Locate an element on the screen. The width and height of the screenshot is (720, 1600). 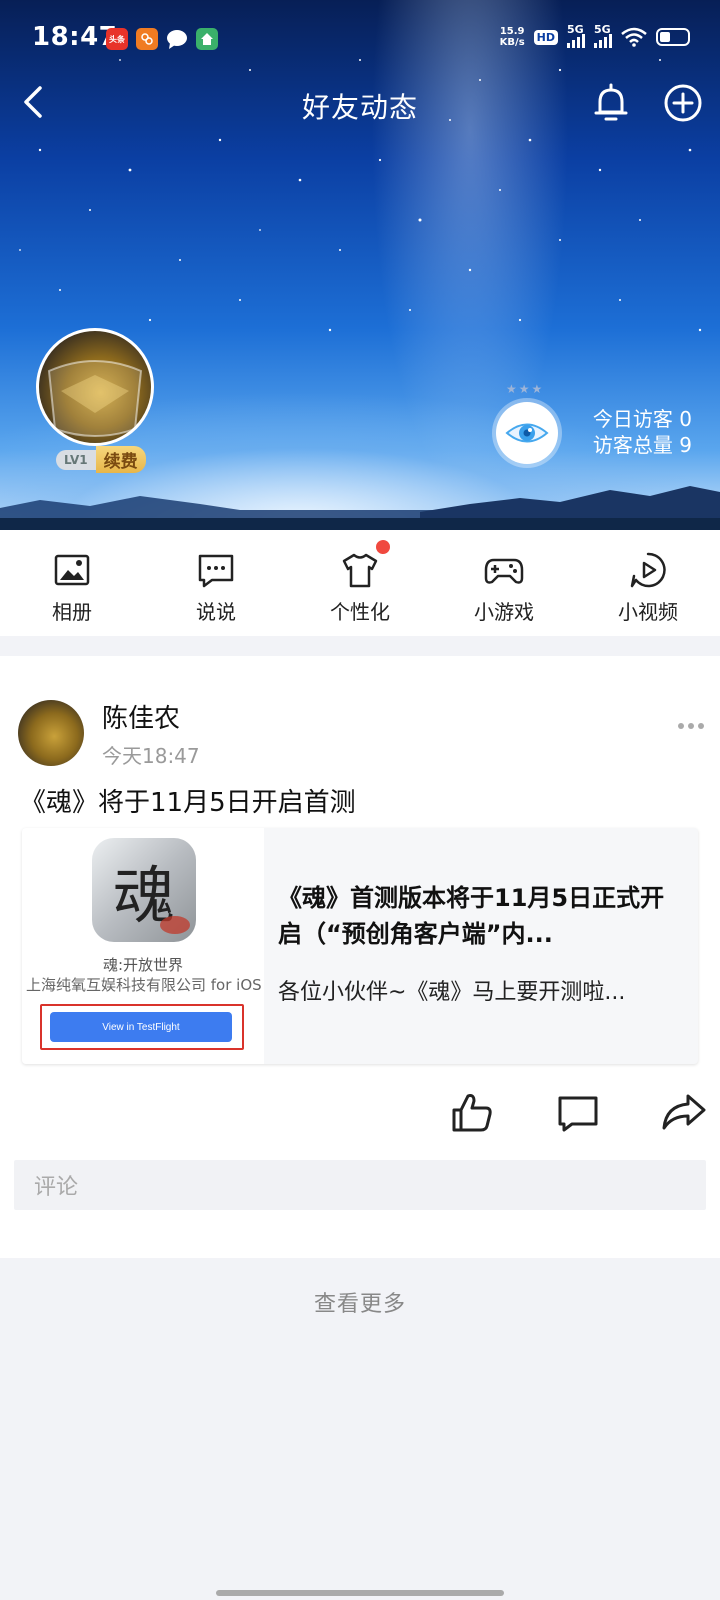
home-indicator is located at coordinates (360, 1593).